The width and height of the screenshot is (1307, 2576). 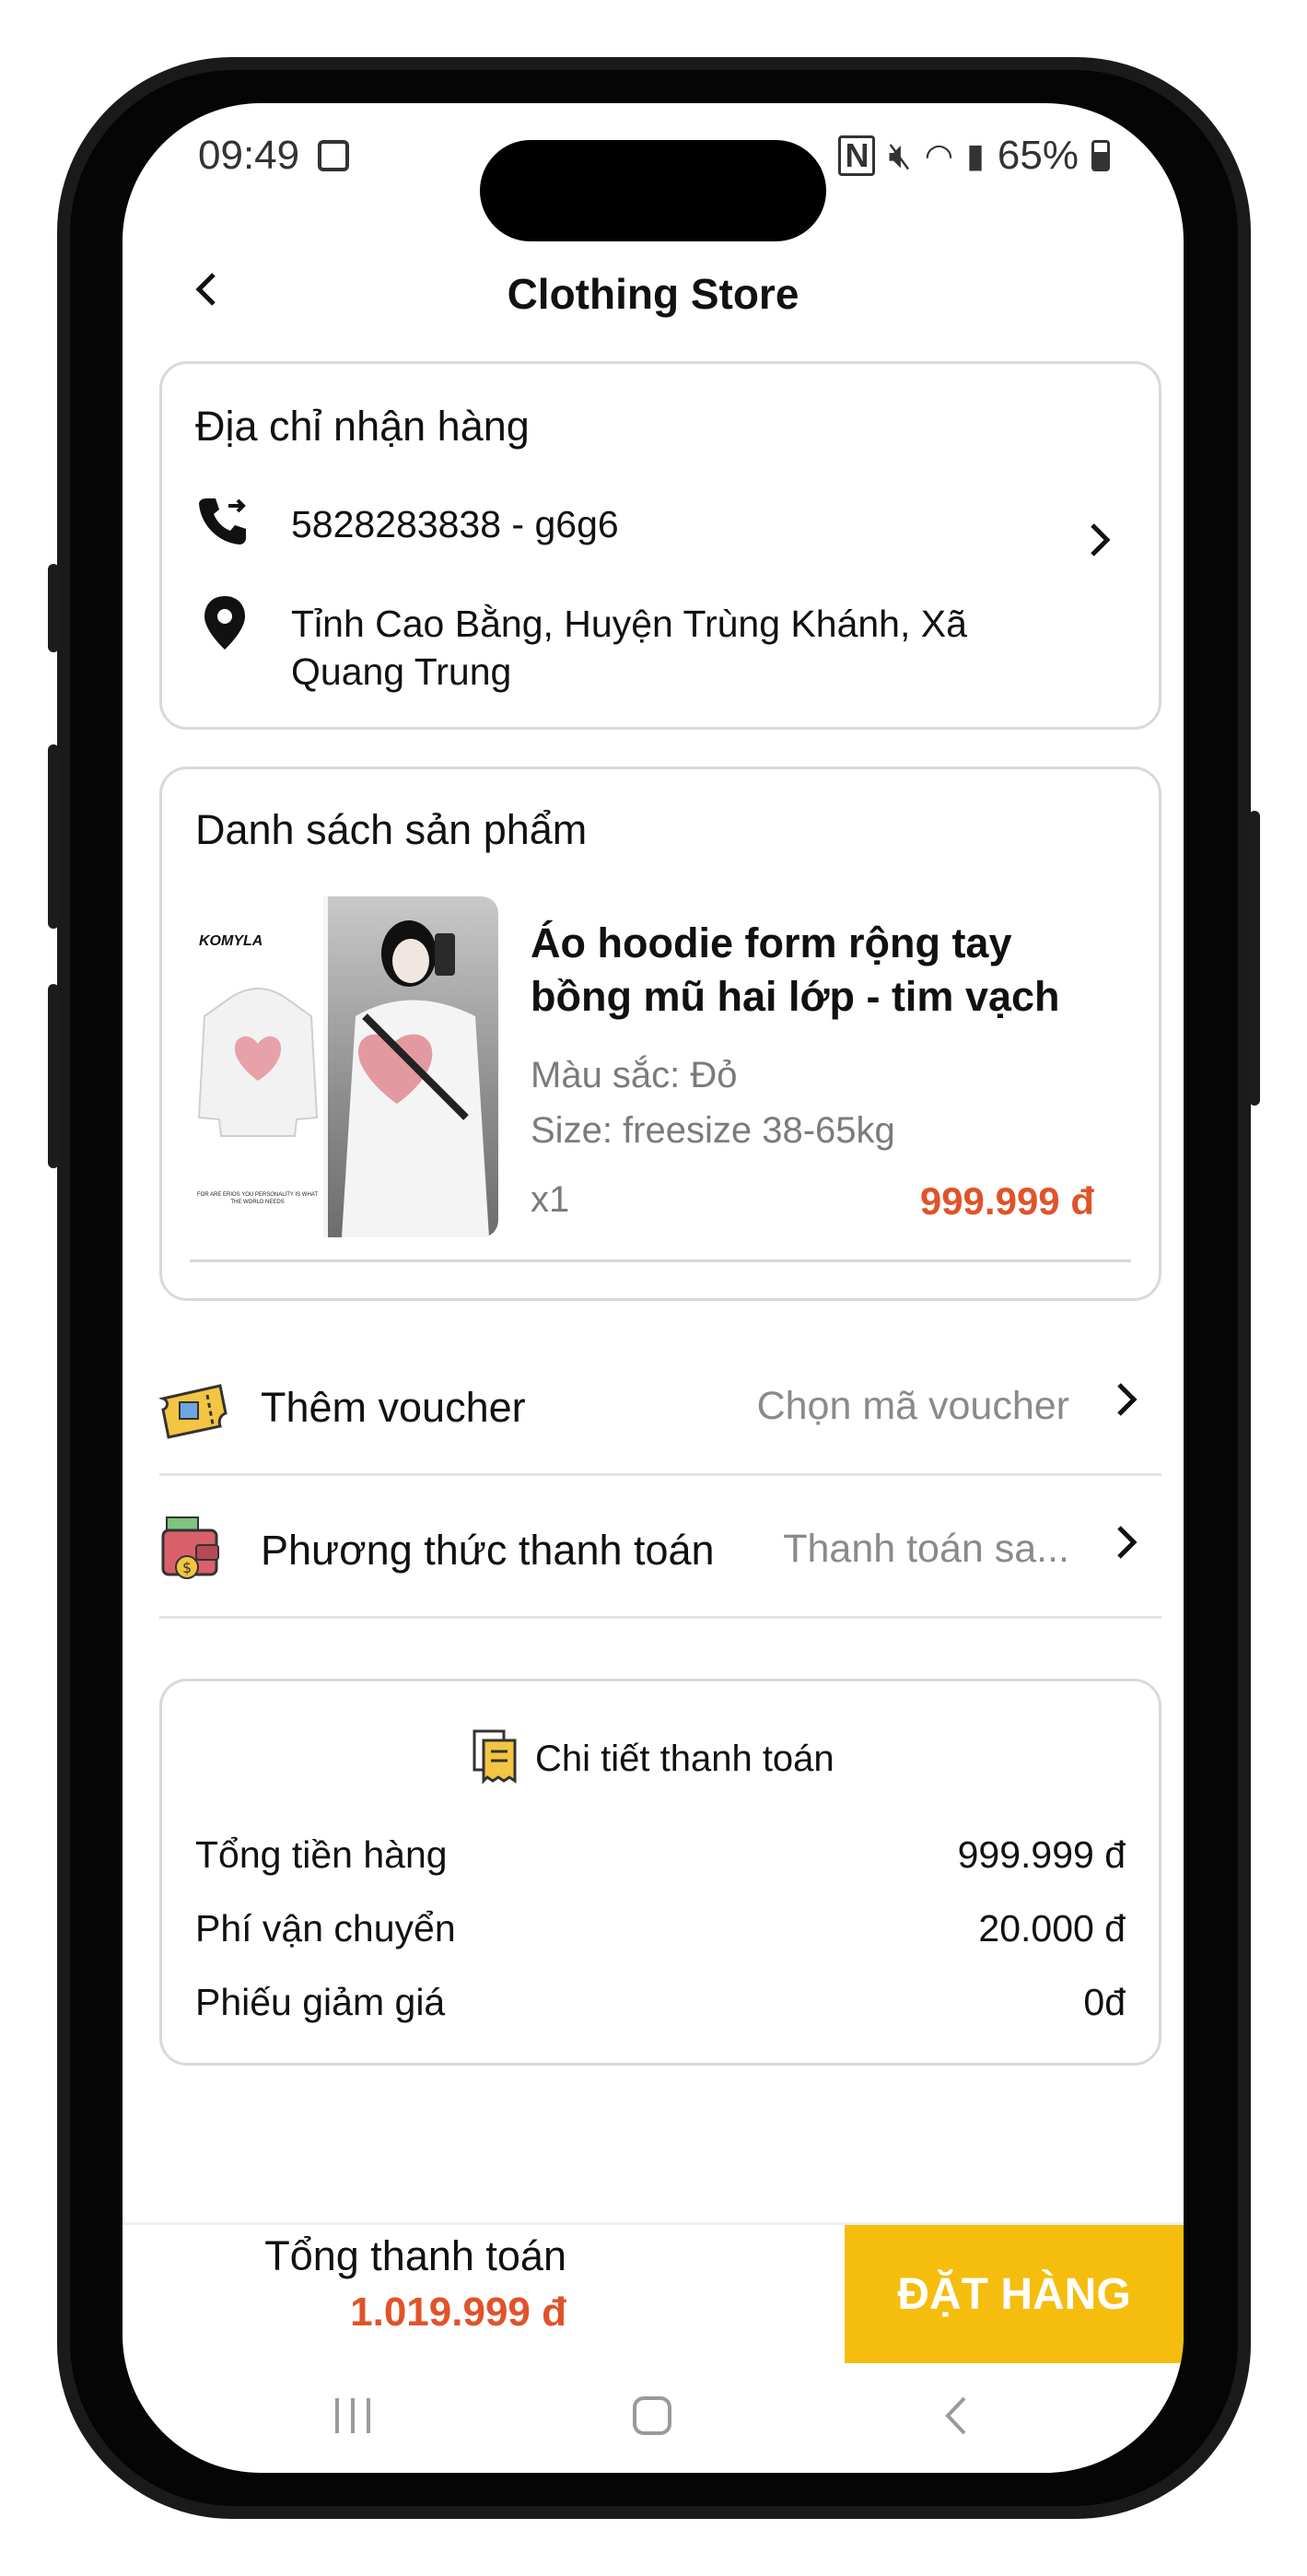 I want to click on system-back-icon, so click(x=956, y=2415).